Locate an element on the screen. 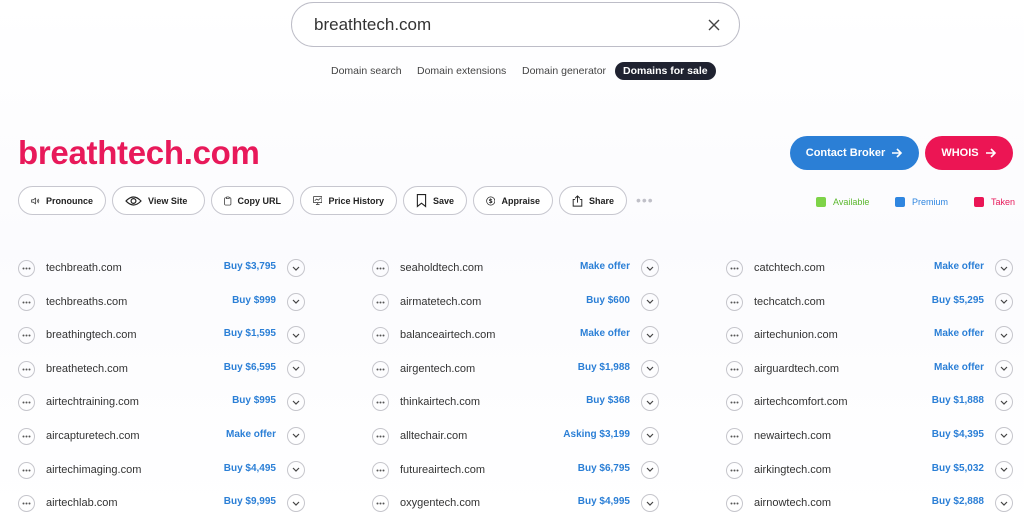  price-link: Buy $6,595 is located at coordinates (250, 367).